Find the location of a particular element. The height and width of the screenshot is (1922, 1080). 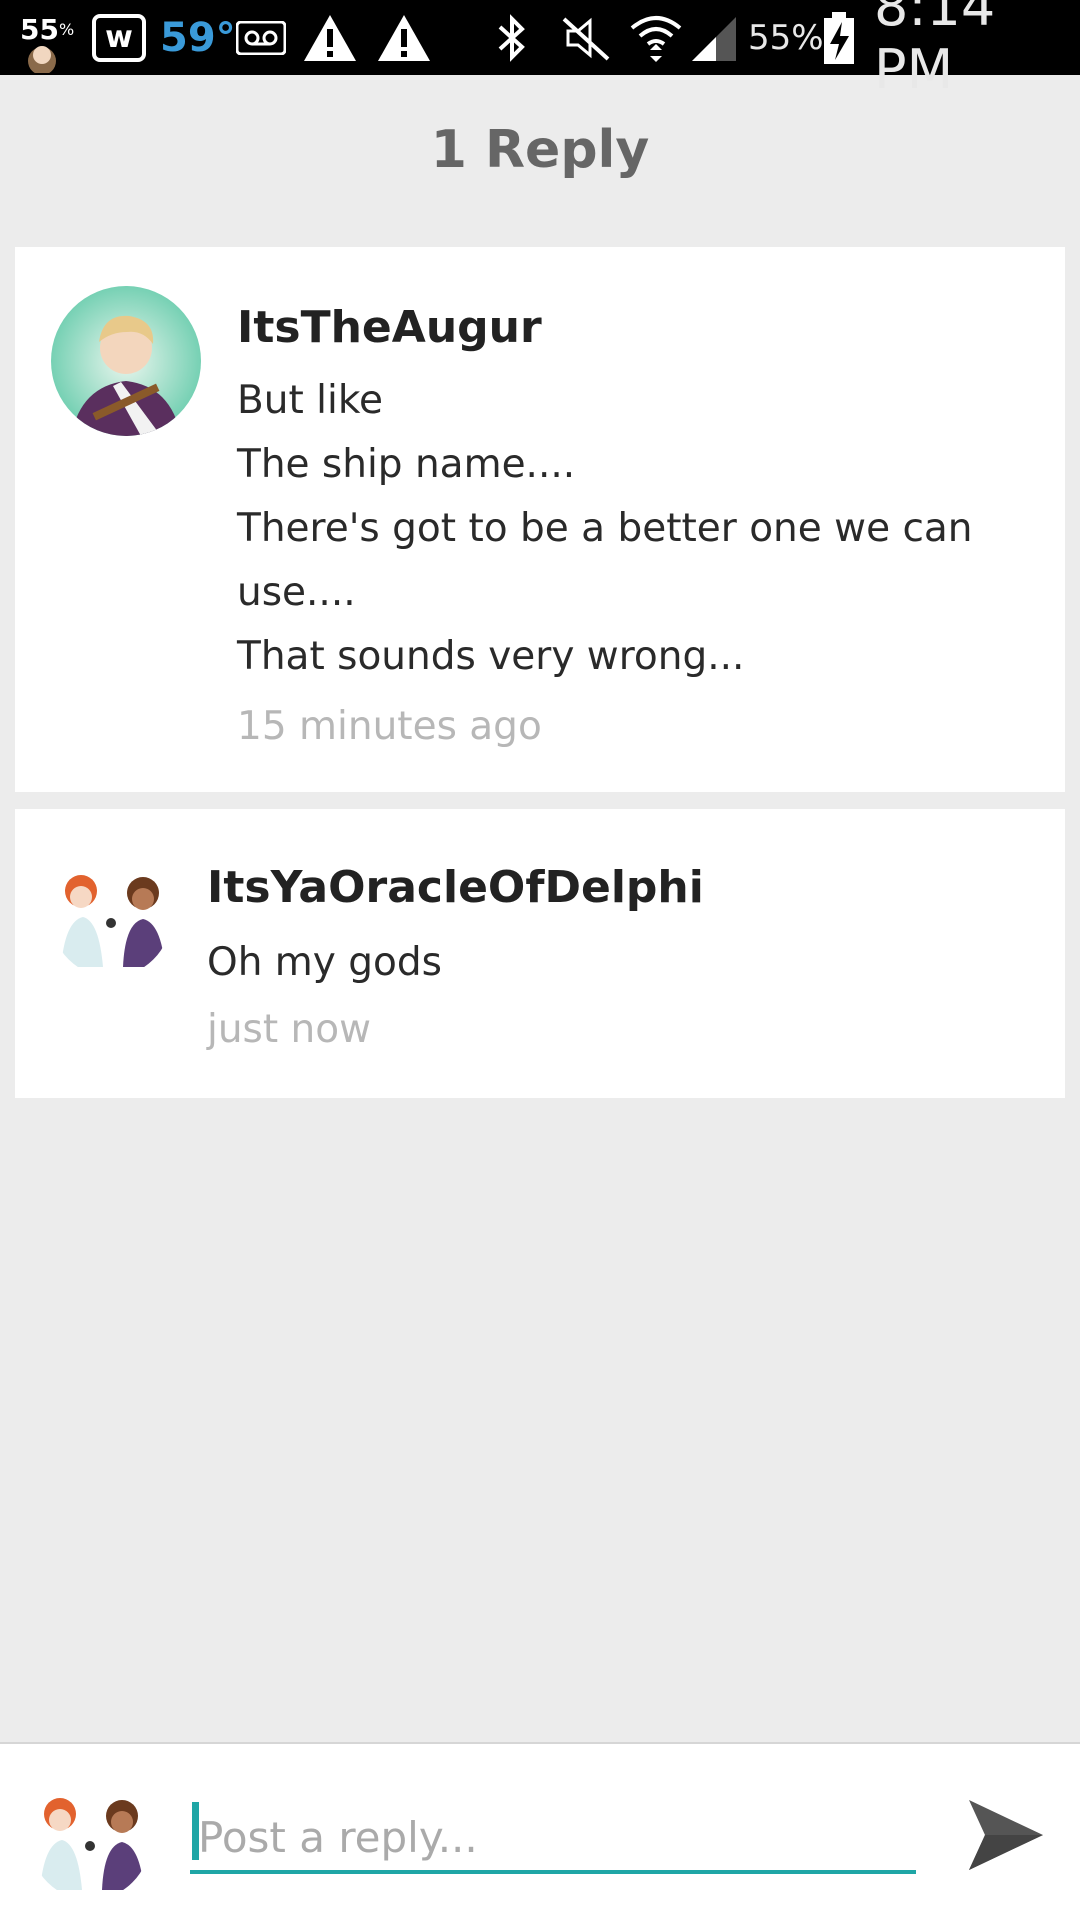

comment-card: ItsYaOracleOfDelphi Oh my gods just now is located at coordinates (540, 953).